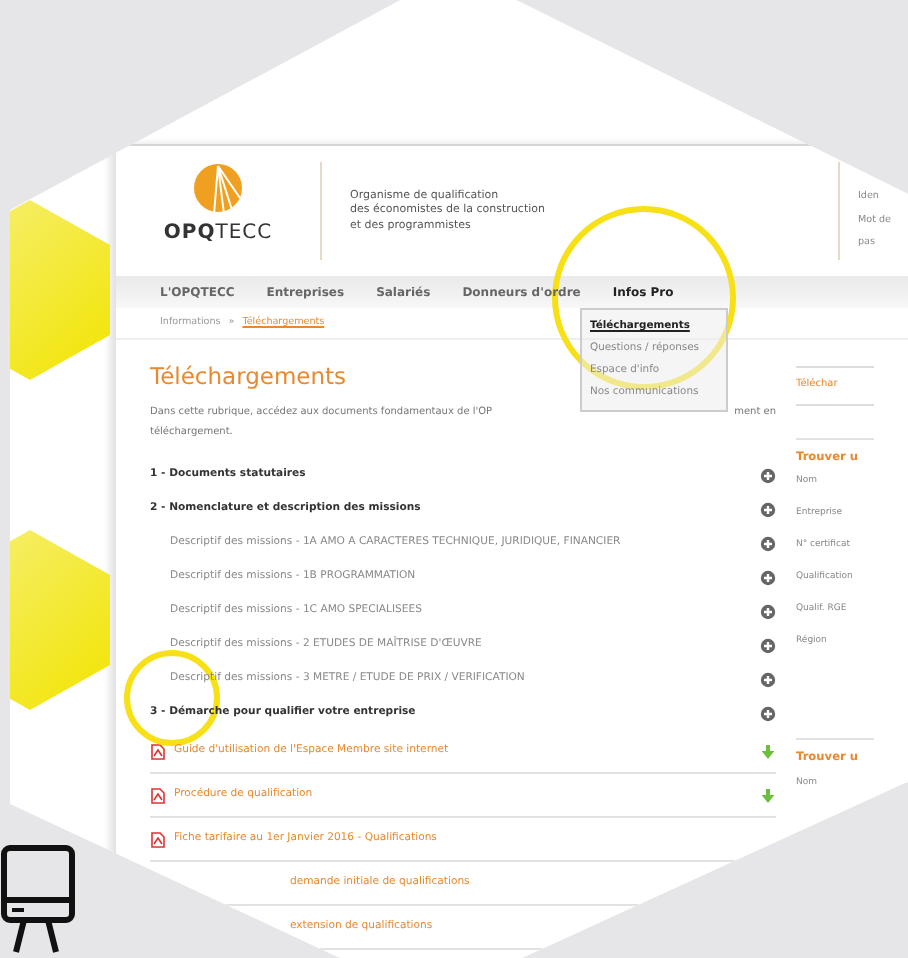 The width and height of the screenshot is (908, 958). Describe the element at coordinates (248, 377) in the screenshot. I see `page-title: Téléchargements` at that location.